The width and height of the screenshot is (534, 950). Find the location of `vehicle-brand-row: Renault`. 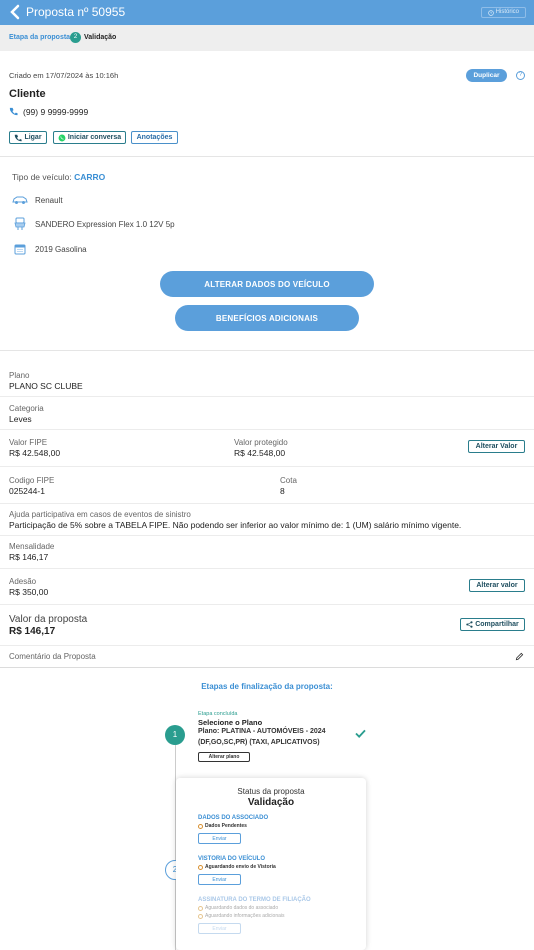

vehicle-brand-row: Renault is located at coordinates (37, 200).